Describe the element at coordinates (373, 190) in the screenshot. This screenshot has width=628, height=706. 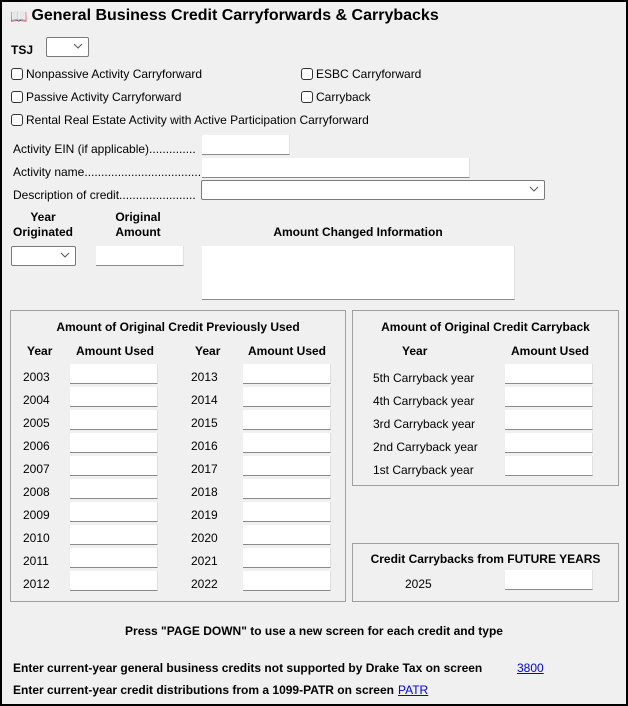
I see `description-select` at that location.